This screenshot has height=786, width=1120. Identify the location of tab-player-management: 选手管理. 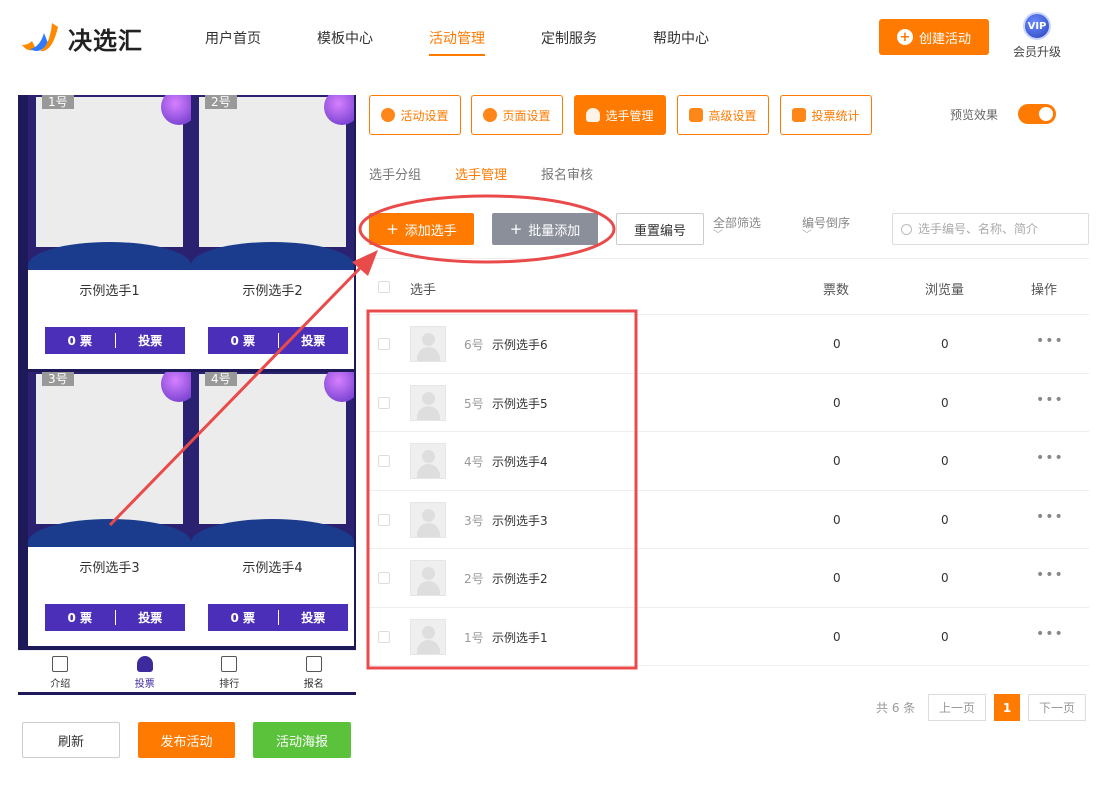
(620, 115).